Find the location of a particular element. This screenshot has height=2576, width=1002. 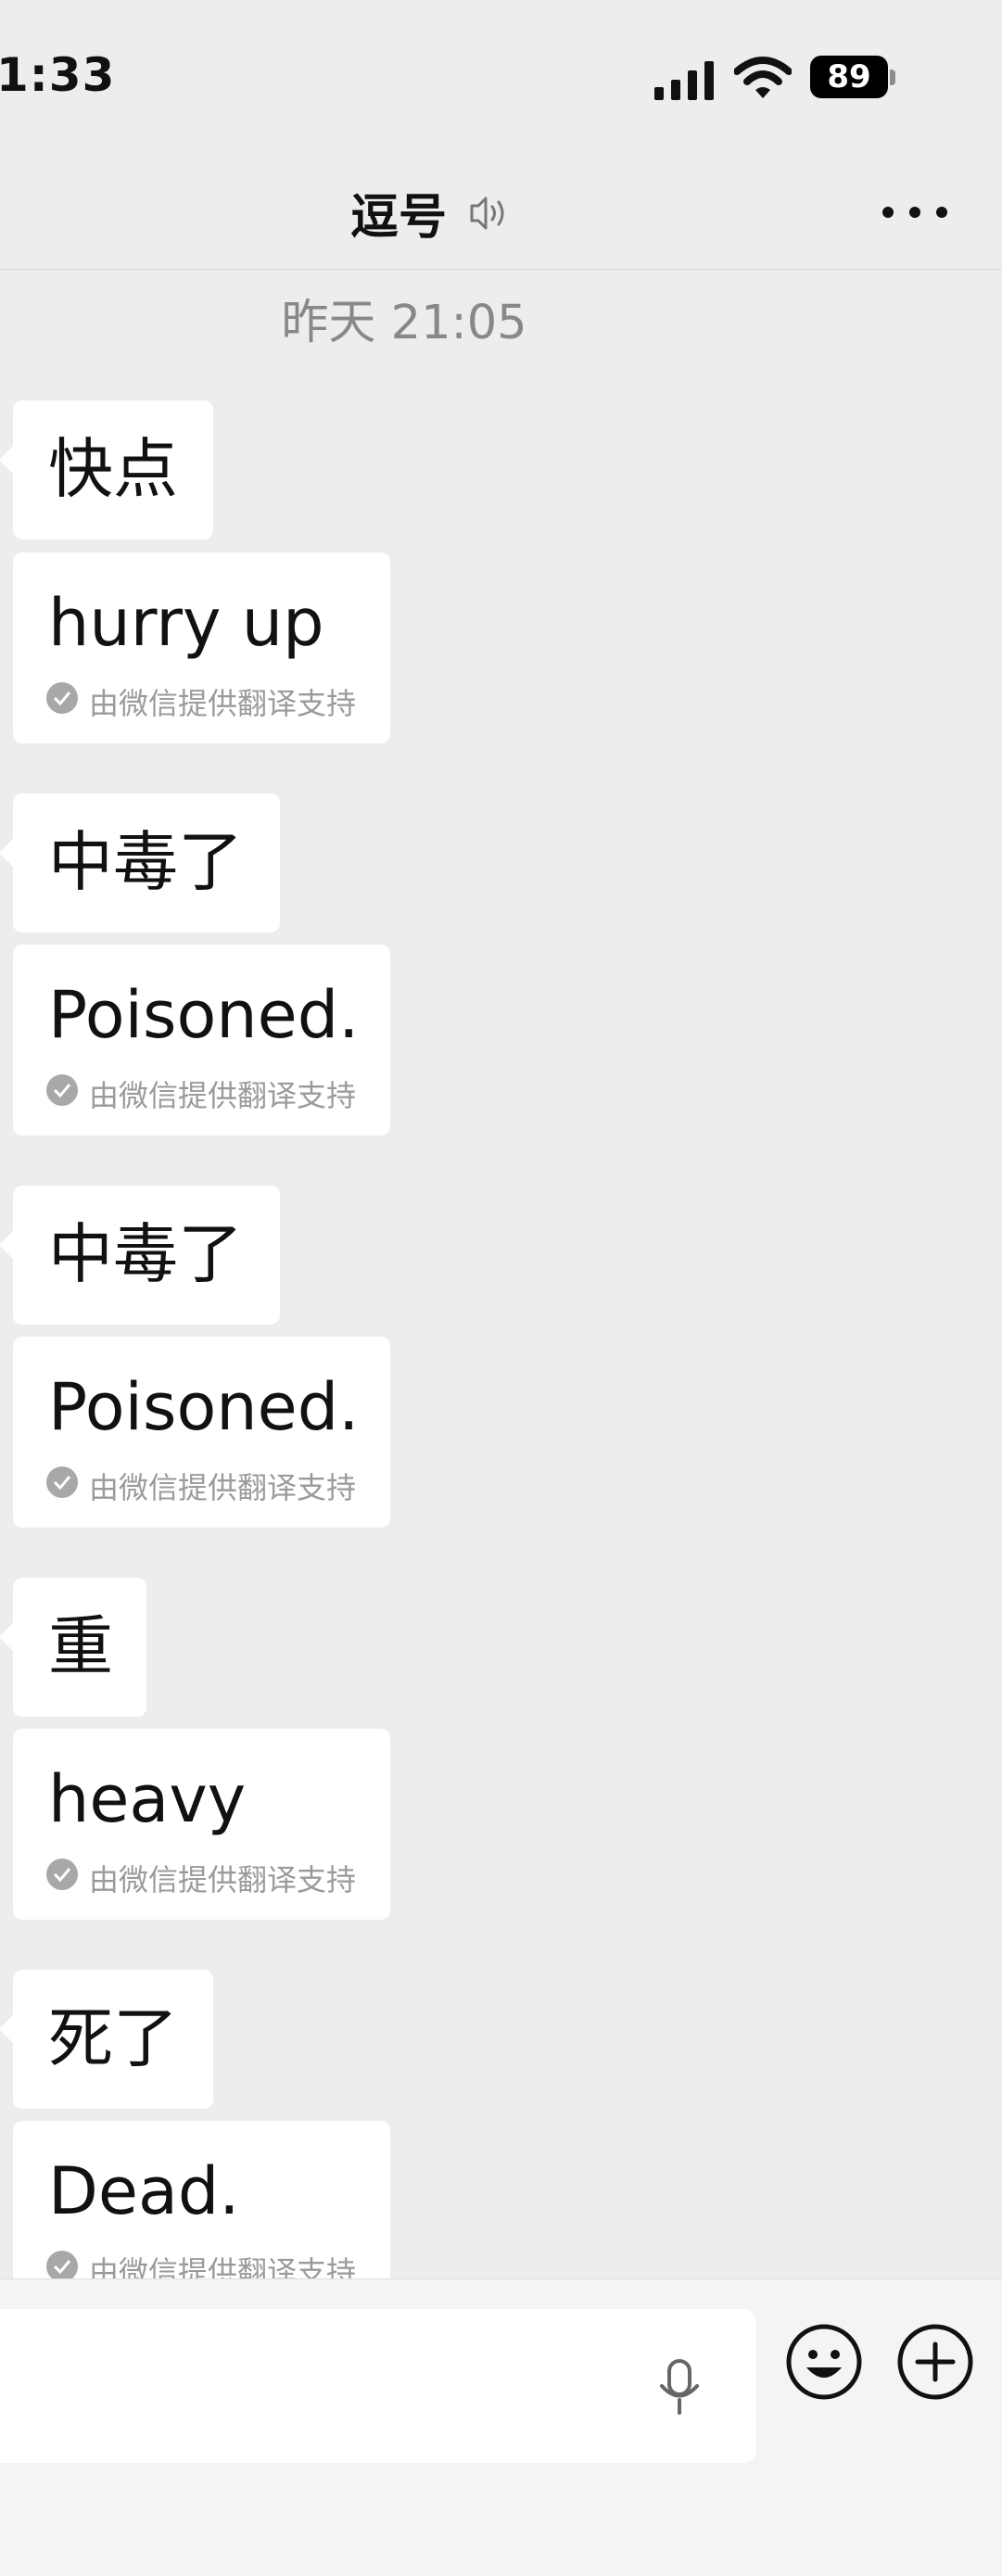

message-text: 死了 is located at coordinates (113, 2038).